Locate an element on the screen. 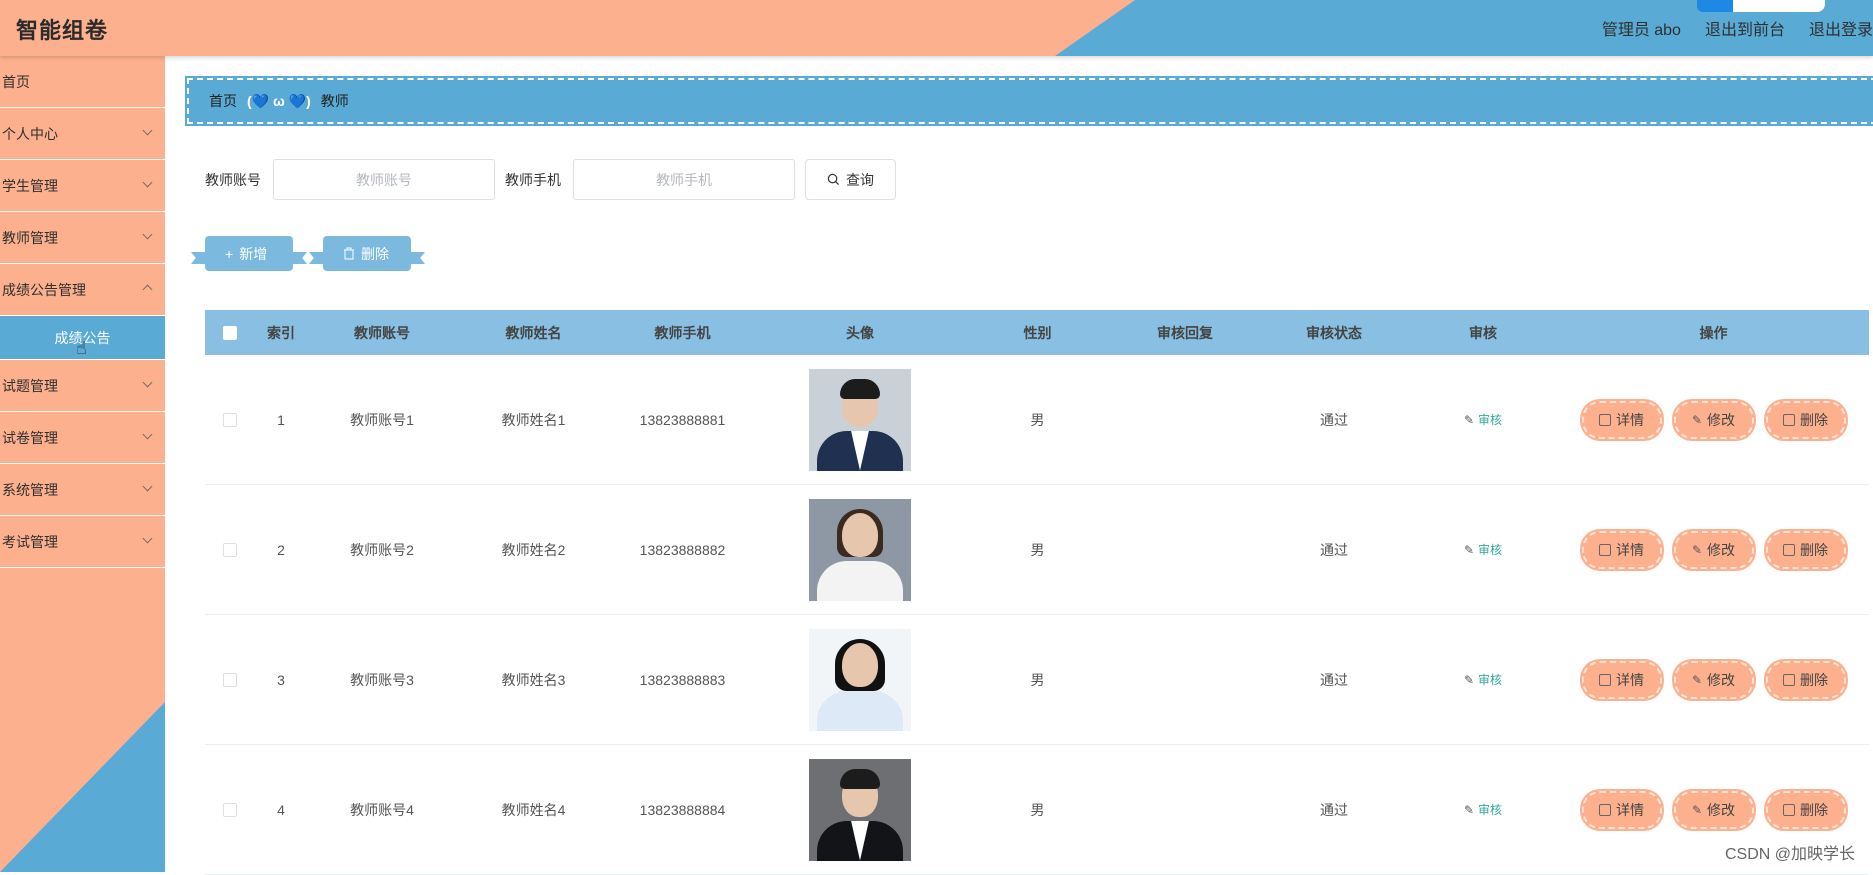 The width and height of the screenshot is (1873, 875). sidebar-item-score-notice-management: 成绩公告管理 is located at coordinates (82, 290).